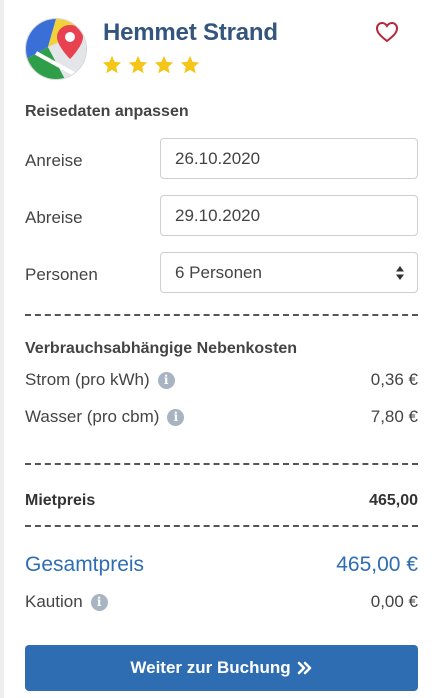 This screenshot has height=698, width=432. What do you see at coordinates (54, 160) in the screenshot?
I see `arrival-label: Anreise` at bounding box center [54, 160].